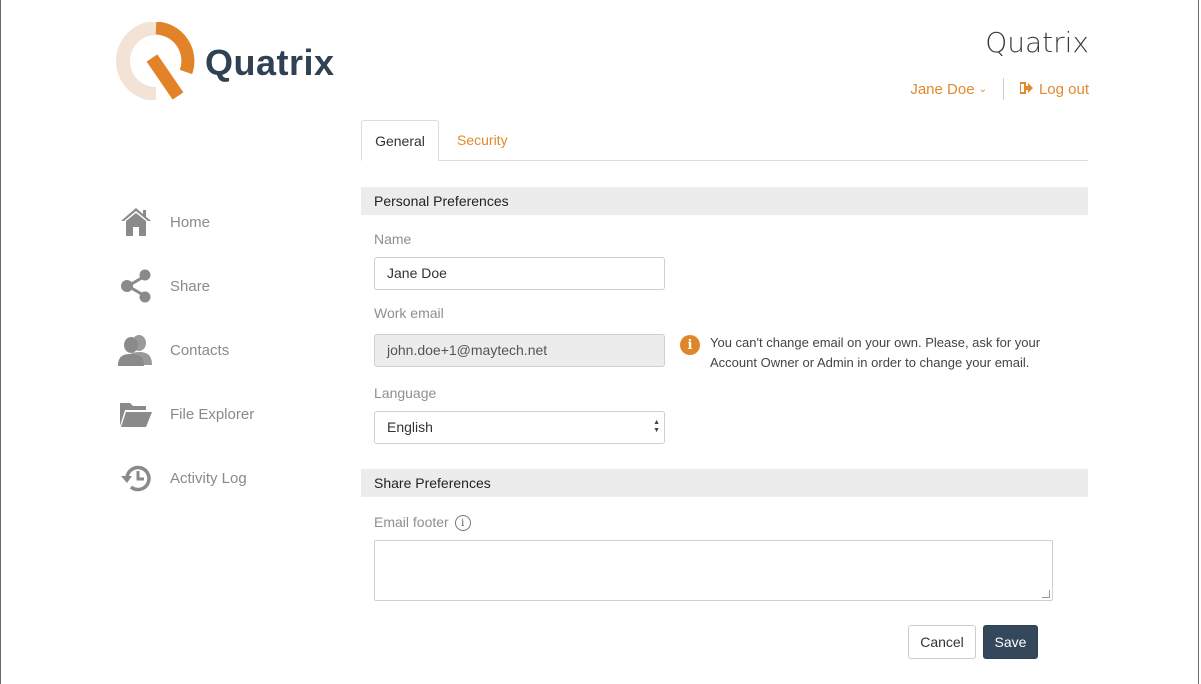  I want to click on sidebar-item-label: File Explorer, so click(212, 414).